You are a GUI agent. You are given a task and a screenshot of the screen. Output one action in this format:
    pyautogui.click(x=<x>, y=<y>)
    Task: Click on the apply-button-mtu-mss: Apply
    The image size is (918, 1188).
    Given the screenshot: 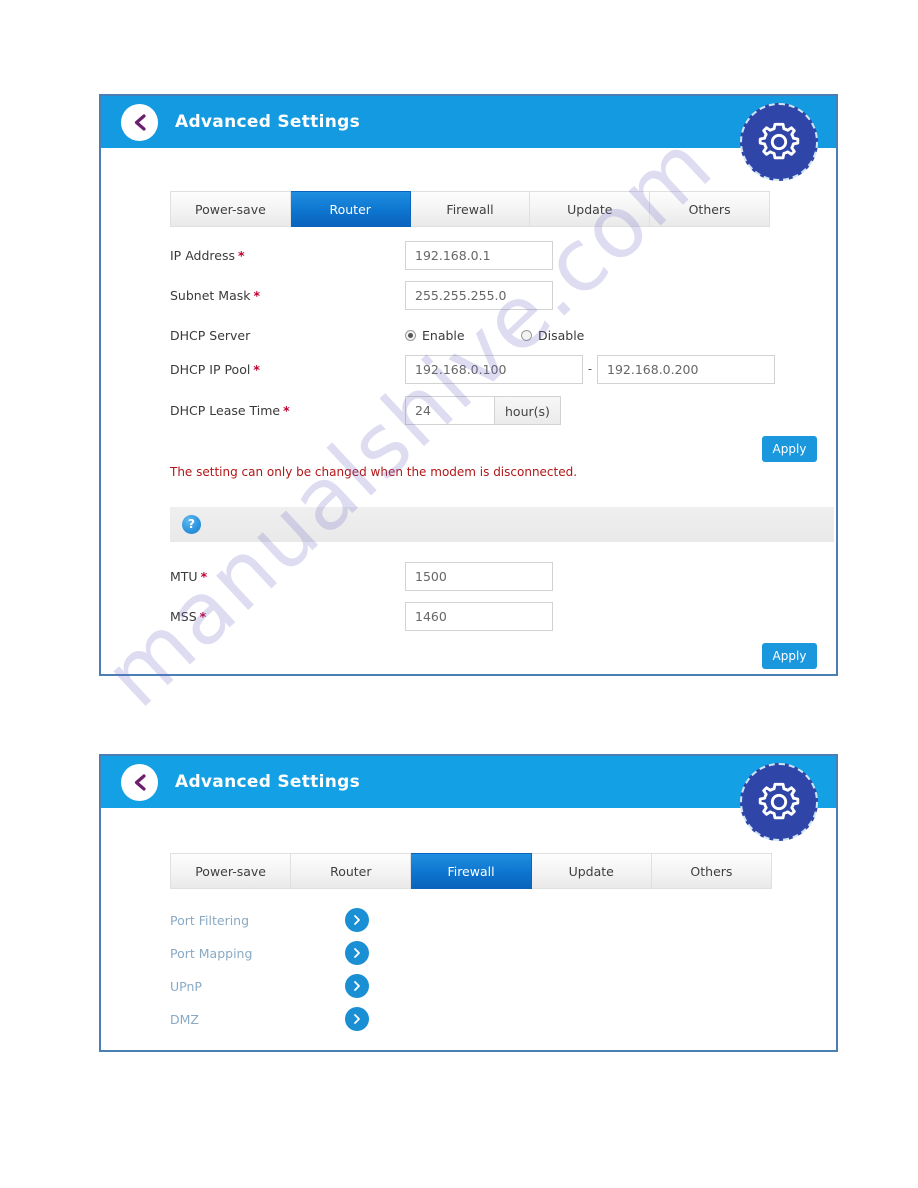 What is the action you would take?
    pyautogui.click(x=789, y=656)
    